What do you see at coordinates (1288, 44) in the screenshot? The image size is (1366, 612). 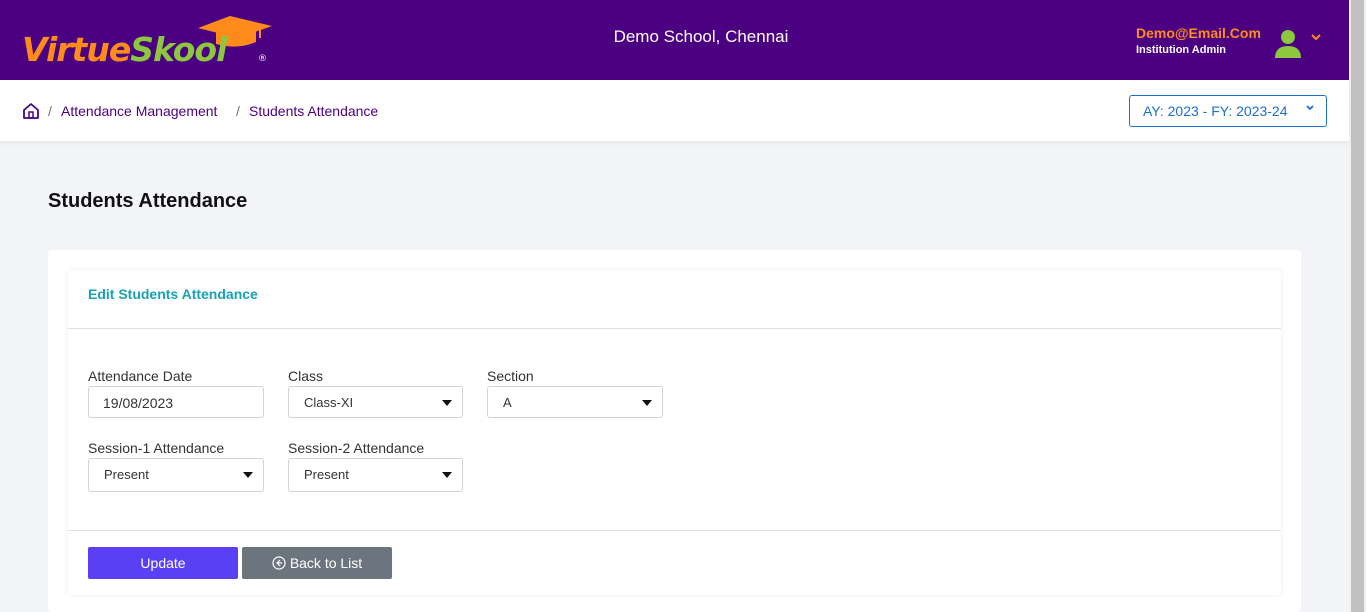 I see `user-avatar-icon` at bounding box center [1288, 44].